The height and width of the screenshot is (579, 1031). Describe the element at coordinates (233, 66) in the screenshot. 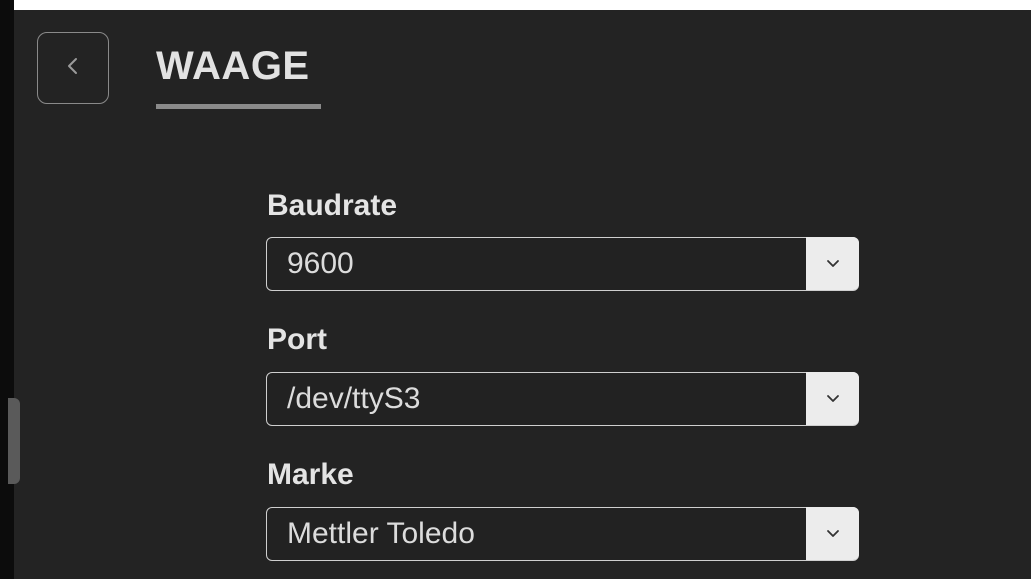

I see `page-title: WAAGE` at that location.